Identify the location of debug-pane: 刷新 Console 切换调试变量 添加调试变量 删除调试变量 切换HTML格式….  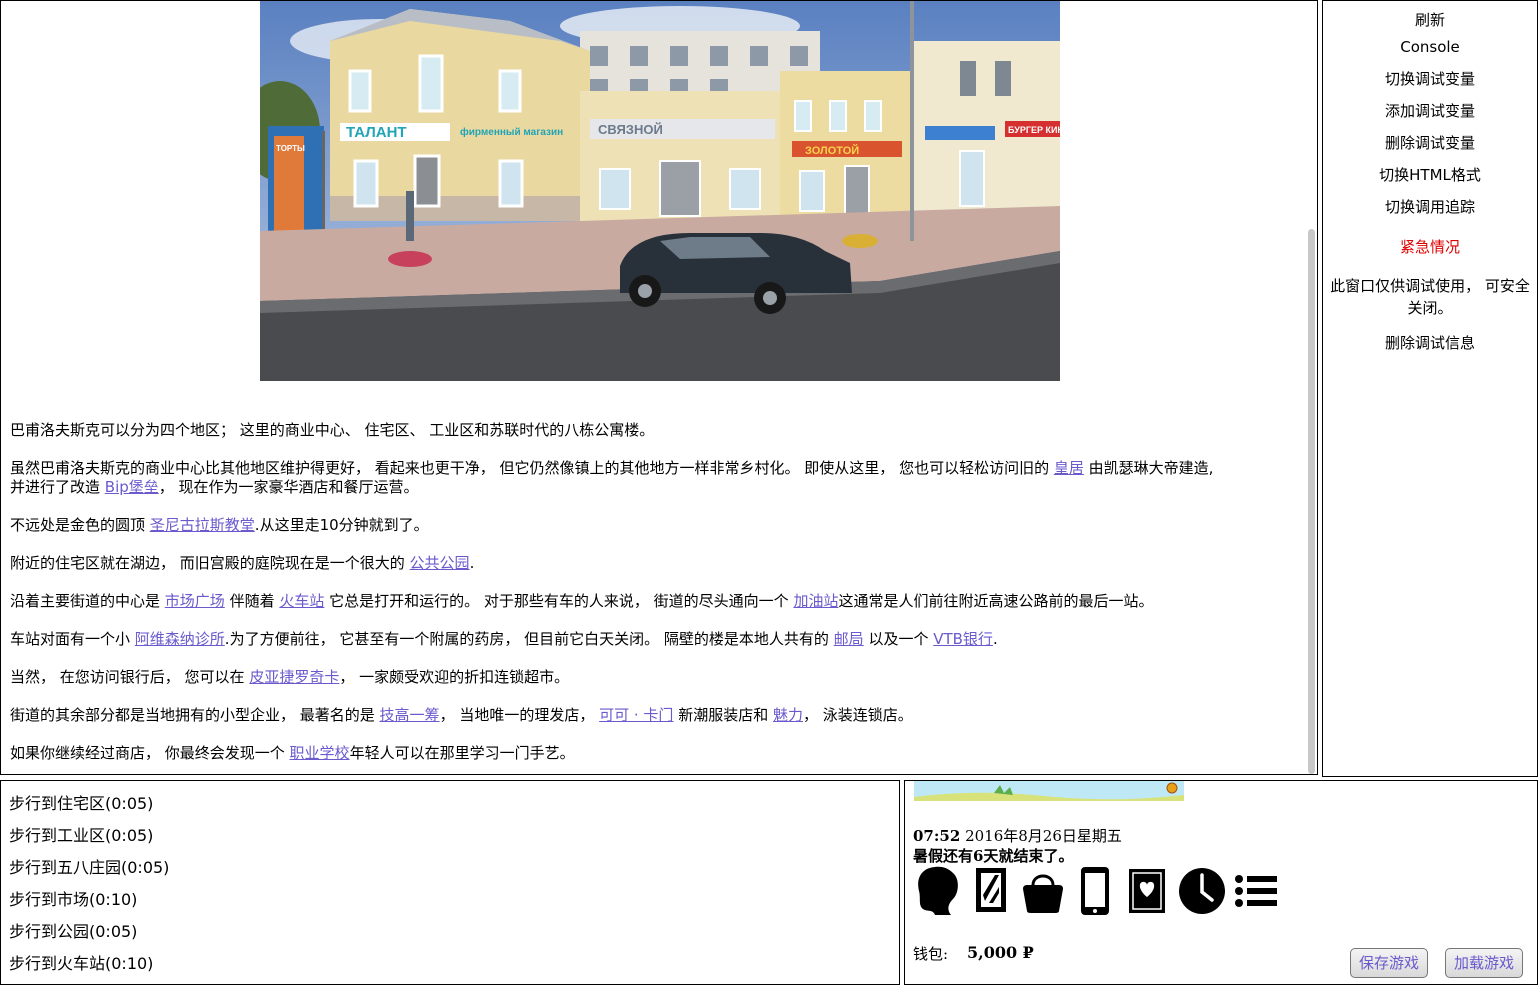
(1430, 388).